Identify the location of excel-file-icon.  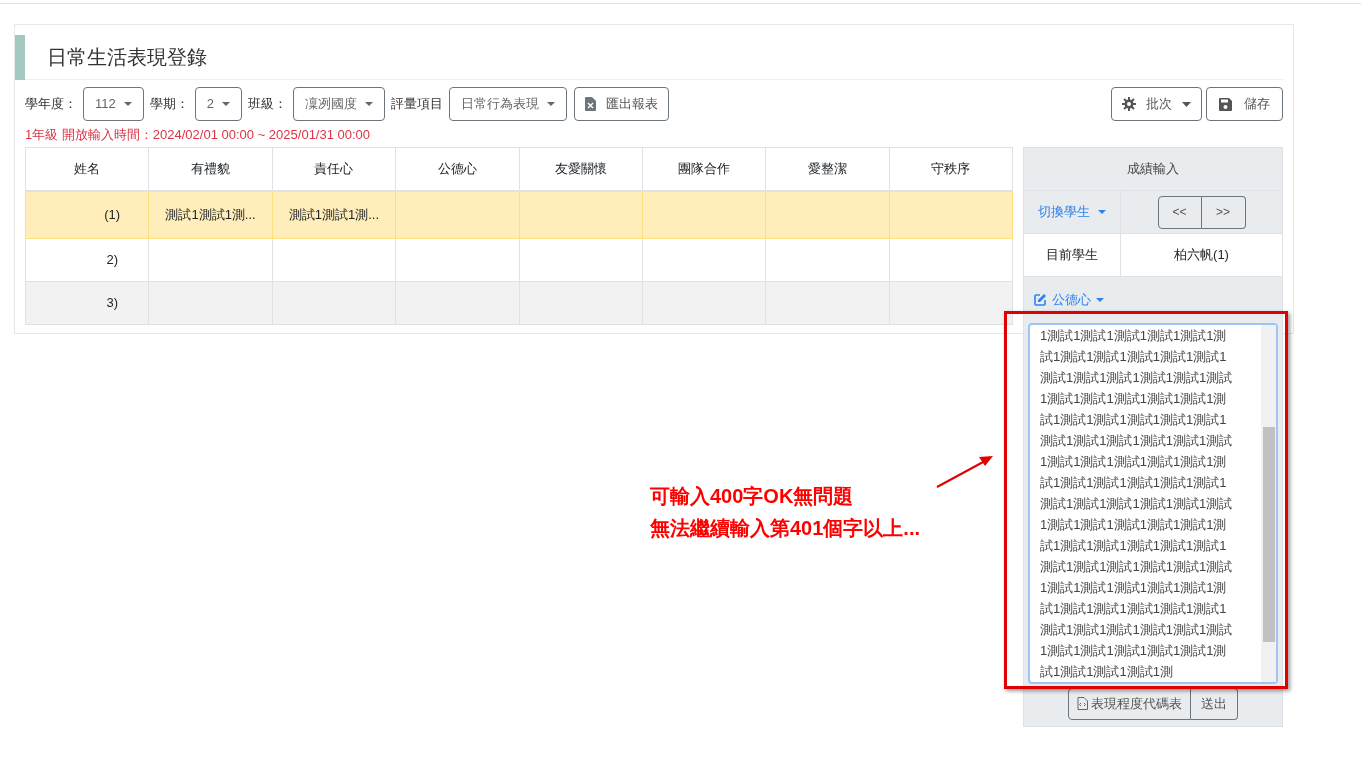
(590, 104).